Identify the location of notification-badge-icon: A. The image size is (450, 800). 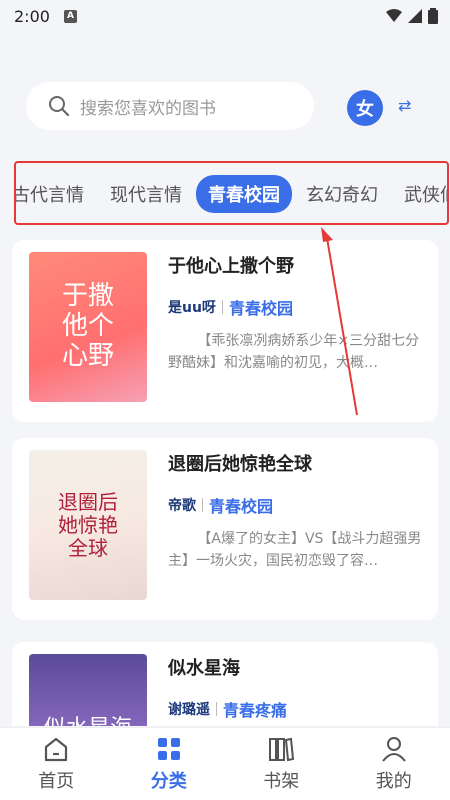
(70, 16).